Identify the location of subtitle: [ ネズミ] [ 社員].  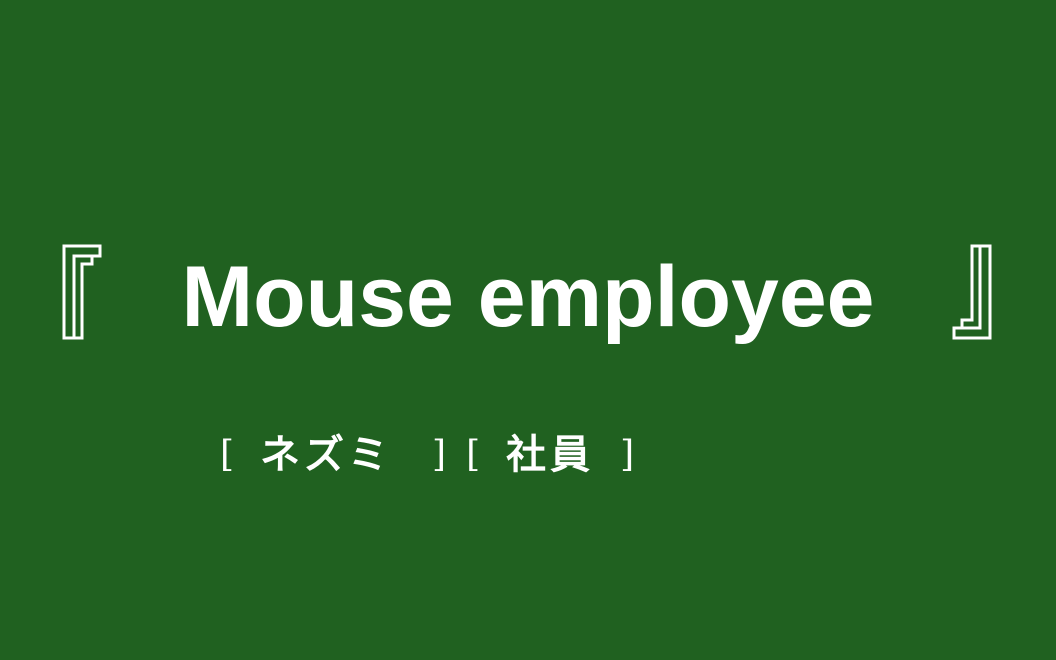
(427, 455).